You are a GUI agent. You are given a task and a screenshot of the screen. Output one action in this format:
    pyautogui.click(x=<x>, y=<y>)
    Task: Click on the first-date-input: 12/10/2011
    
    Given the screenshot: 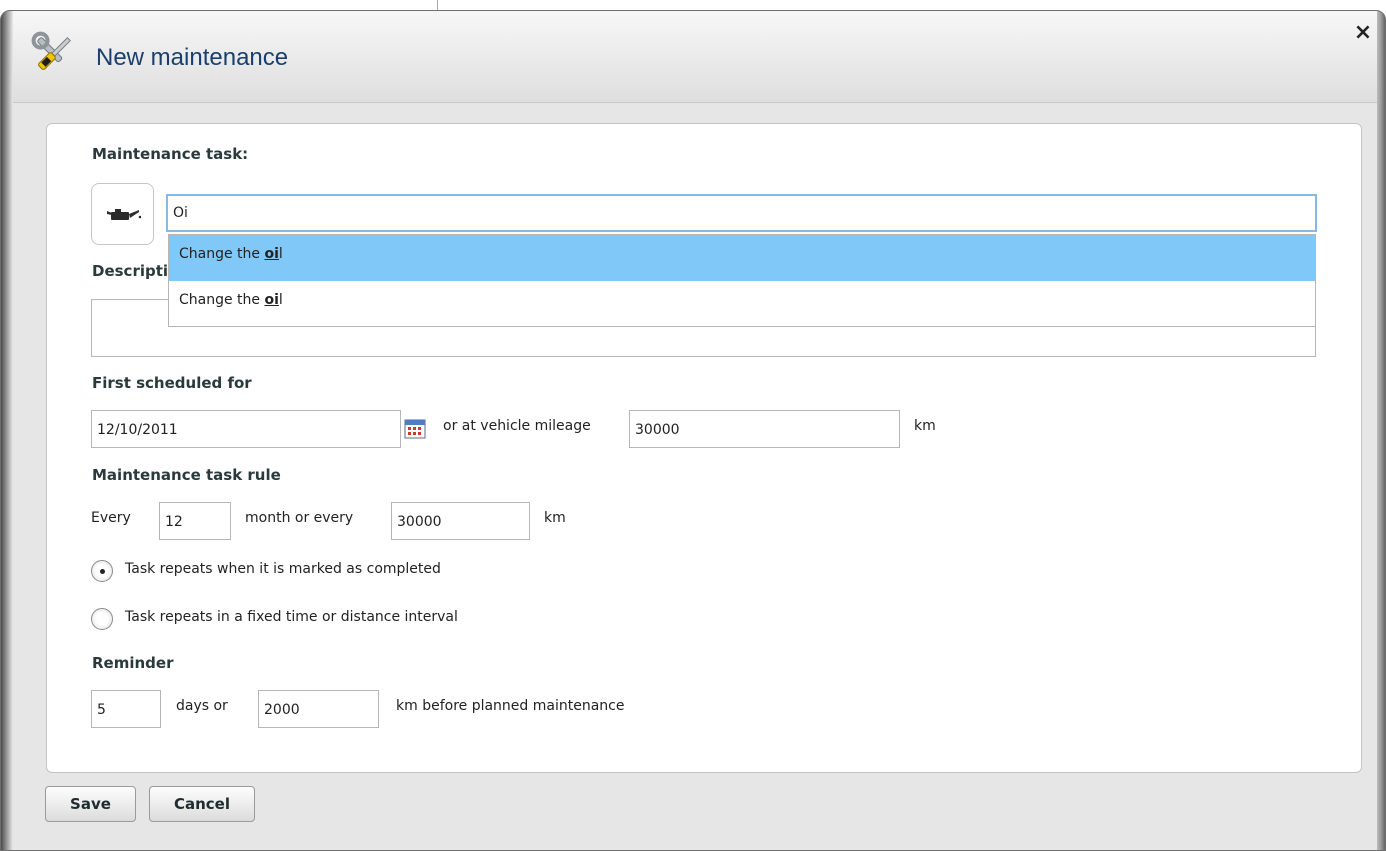 What is the action you would take?
    pyautogui.click(x=246, y=429)
    